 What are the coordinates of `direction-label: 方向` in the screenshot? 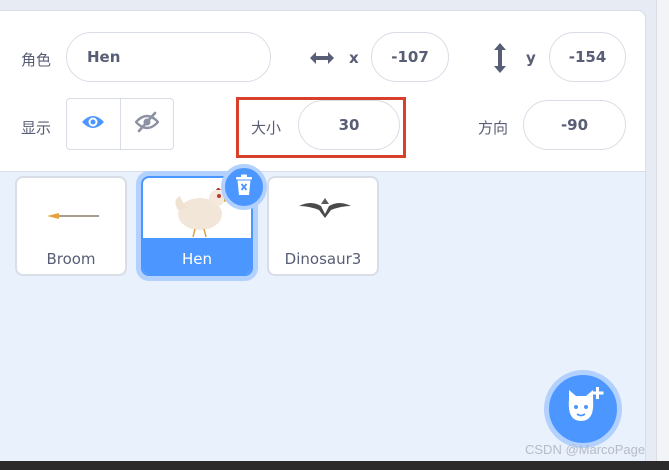 It's located at (493, 128).